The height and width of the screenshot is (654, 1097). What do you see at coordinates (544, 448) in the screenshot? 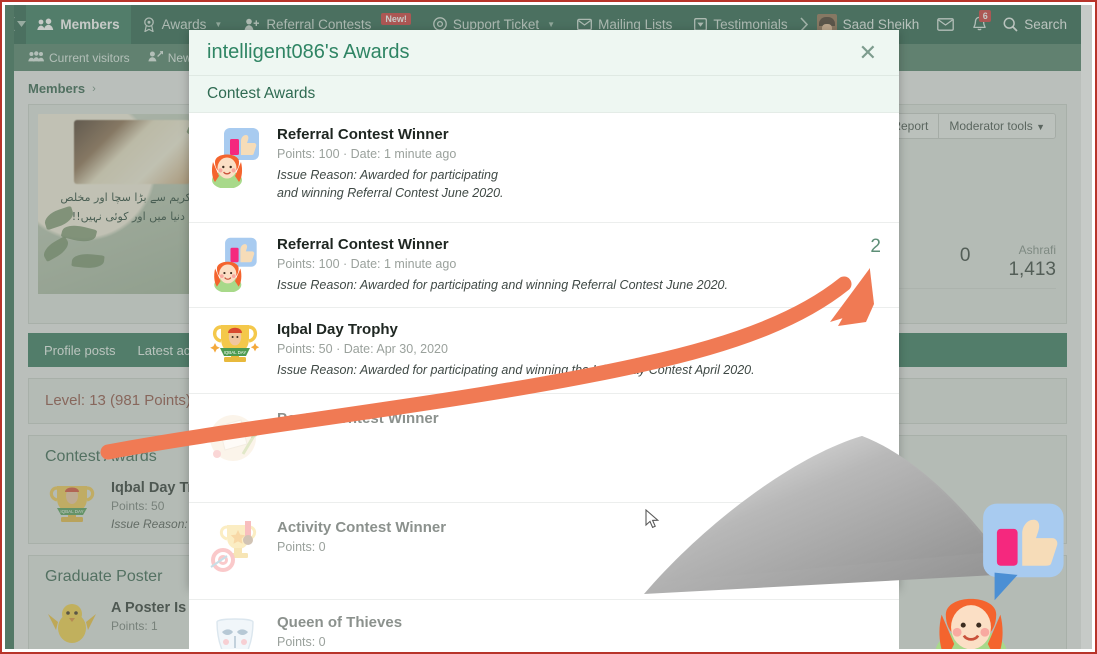
I see `award-list-item: Poetry Contest Winner` at bounding box center [544, 448].